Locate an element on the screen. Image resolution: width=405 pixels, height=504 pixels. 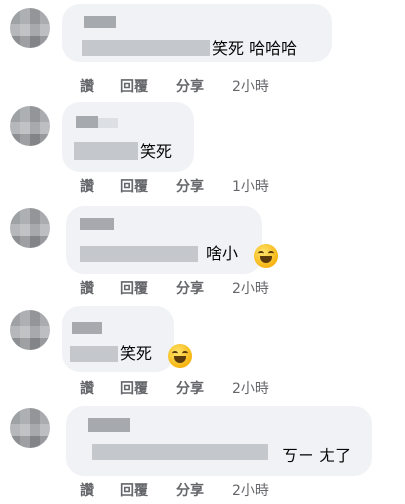
comment-actions: 讚 回覆 分享 1小時 is located at coordinates (210, 187).